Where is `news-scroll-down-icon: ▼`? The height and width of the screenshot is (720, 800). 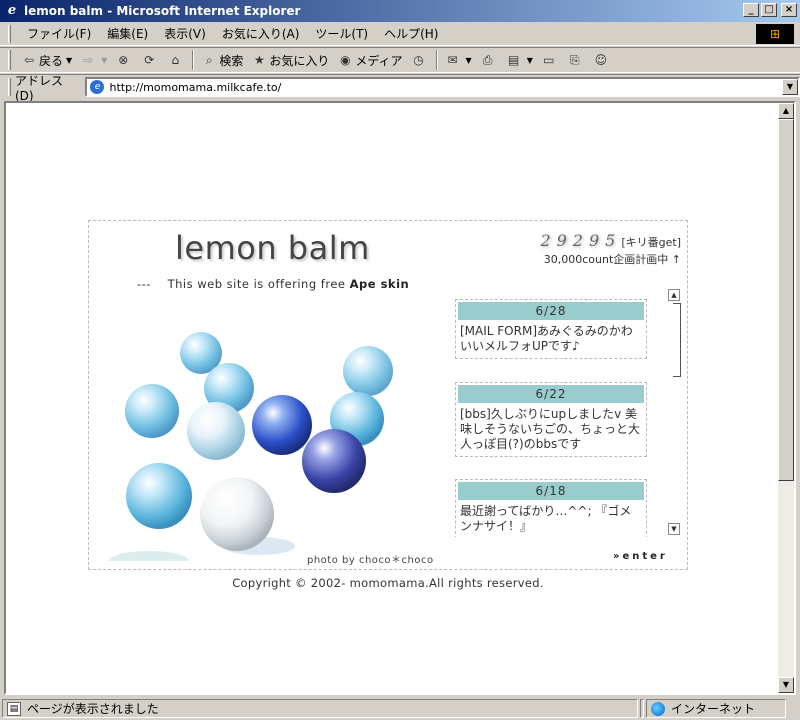
news-scroll-down-icon: ▼ is located at coordinates (674, 529).